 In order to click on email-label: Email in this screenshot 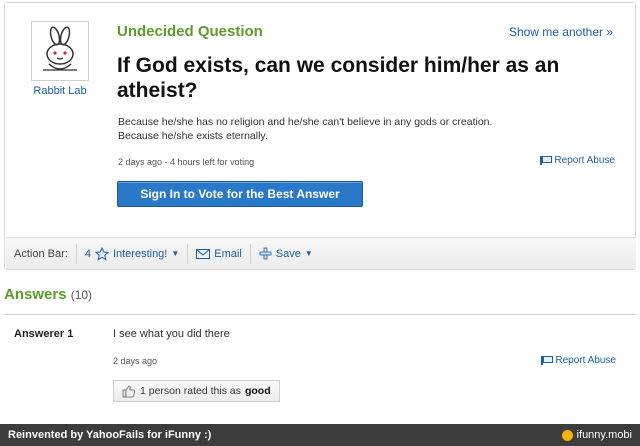, I will do `click(228, 253)`.